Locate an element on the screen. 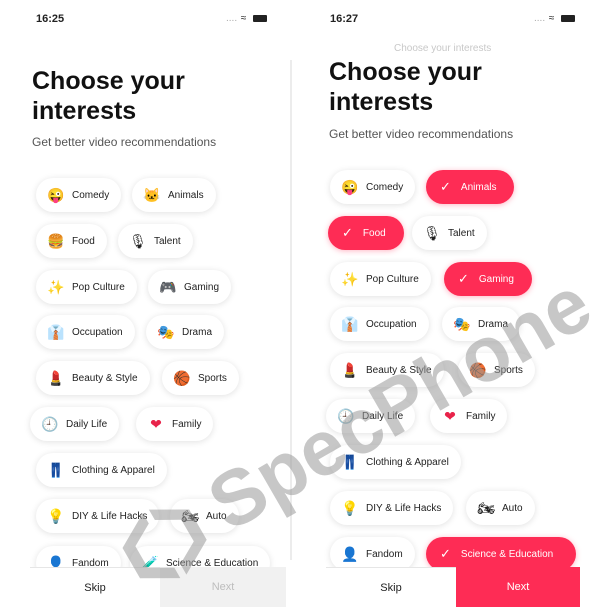 Image resolution: width=592 pixels, height=607 pixels. chip-food: ✓ Food is located at coordinates (366, 233).